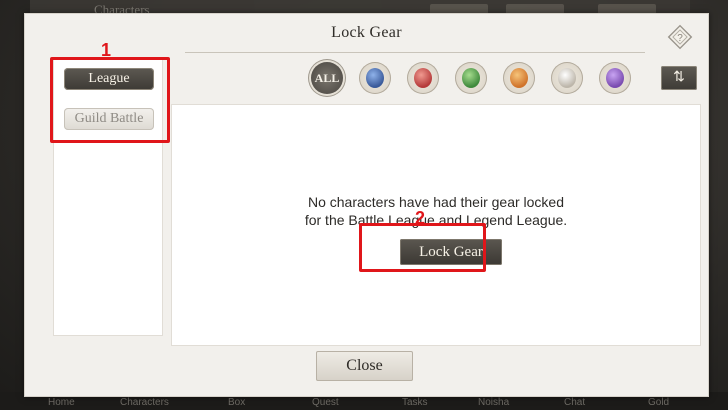  I want to click on filter-dark, so click(615, 78).